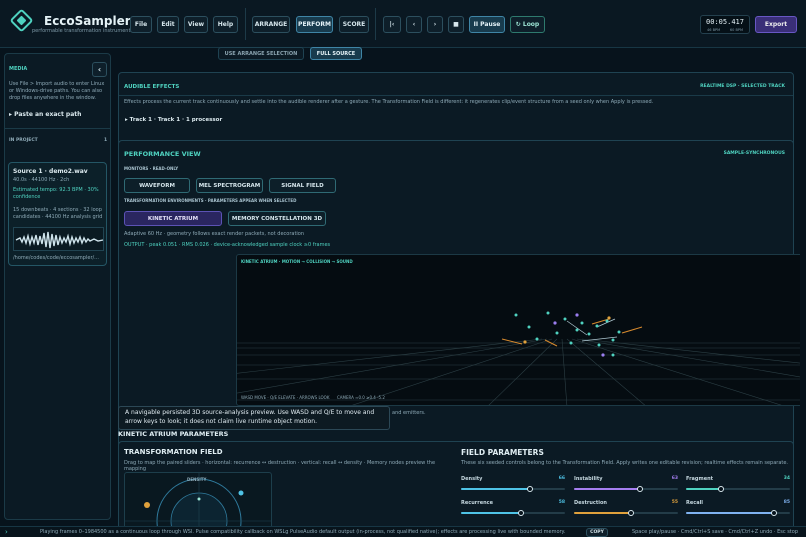 Image resolution: width=806 pixels, height=537 pixels. Describe the element at coordinates (700, 479) in the screenshot. I see `param-label: Fragment` at that location.